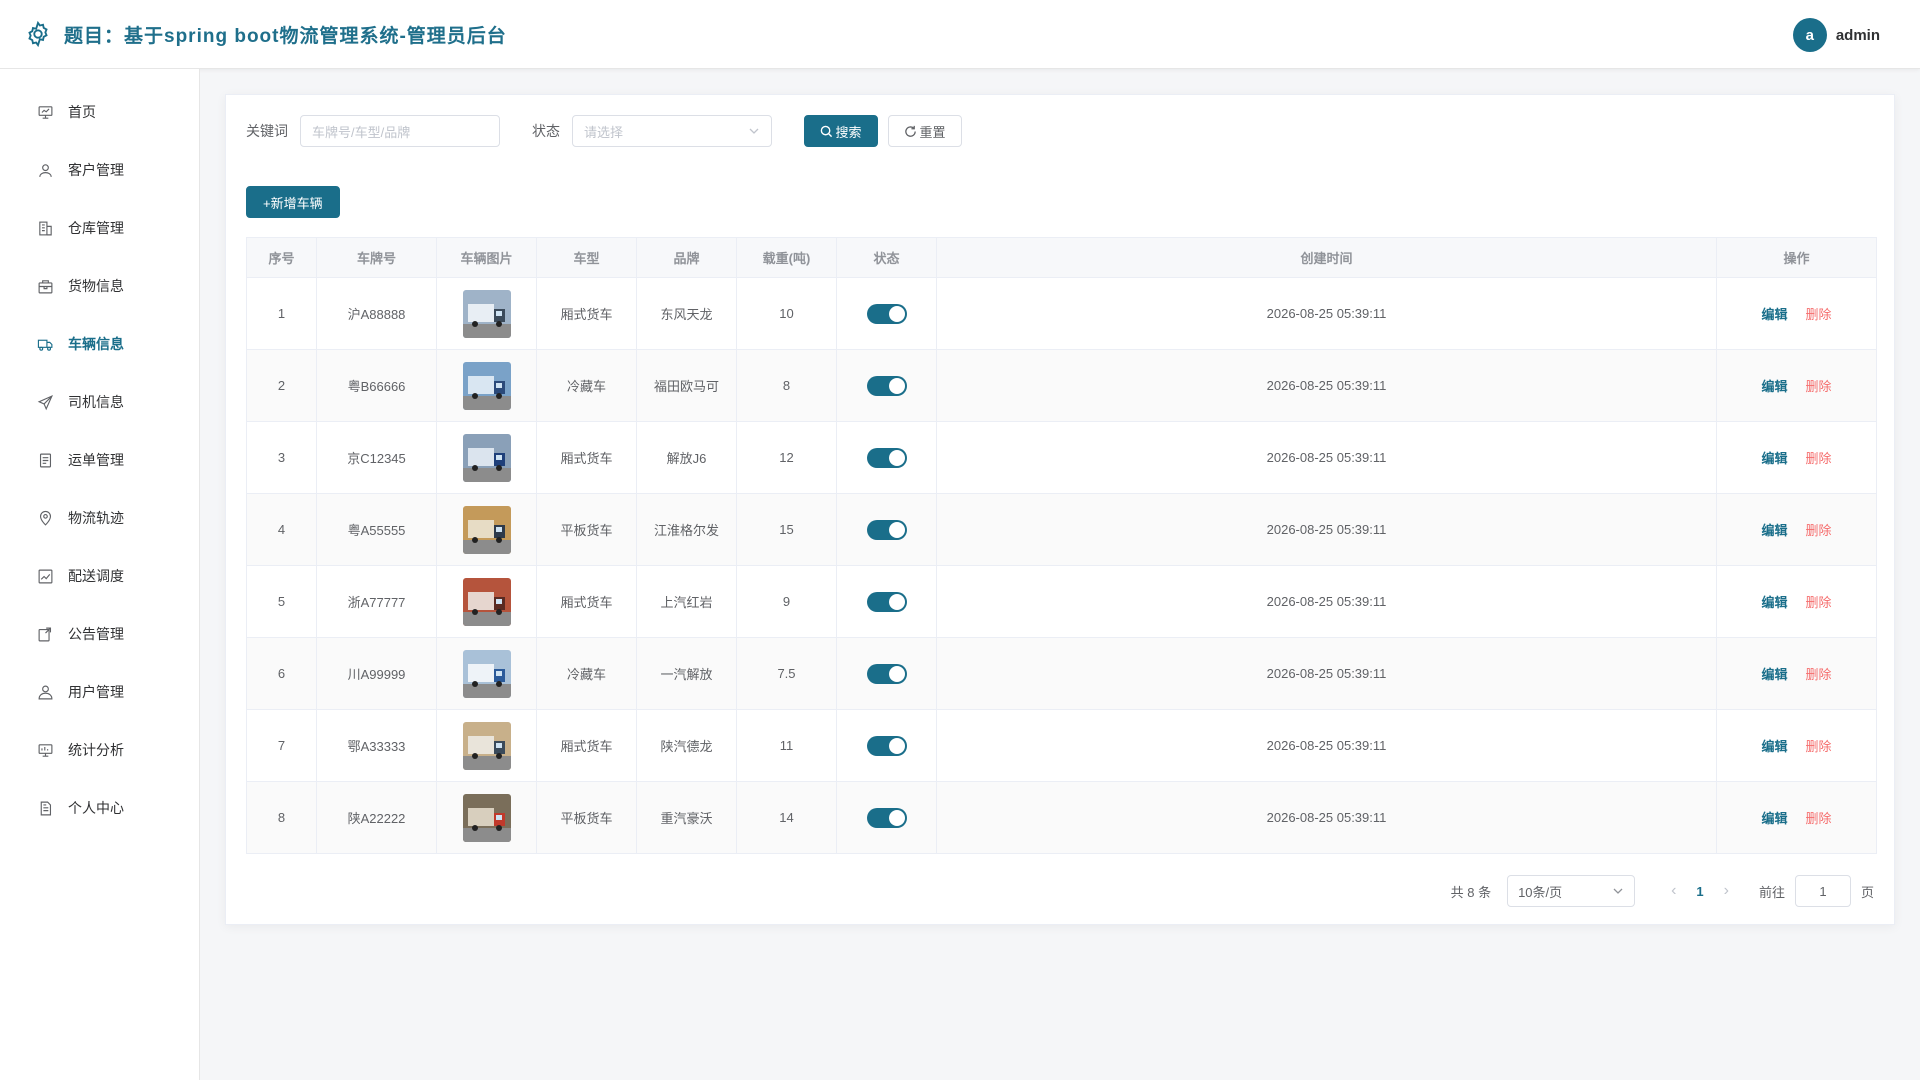 Image resolution: width=1920 pixels, height=1080 pixels. I want to click on page-number: 1, so click(1699, 891).